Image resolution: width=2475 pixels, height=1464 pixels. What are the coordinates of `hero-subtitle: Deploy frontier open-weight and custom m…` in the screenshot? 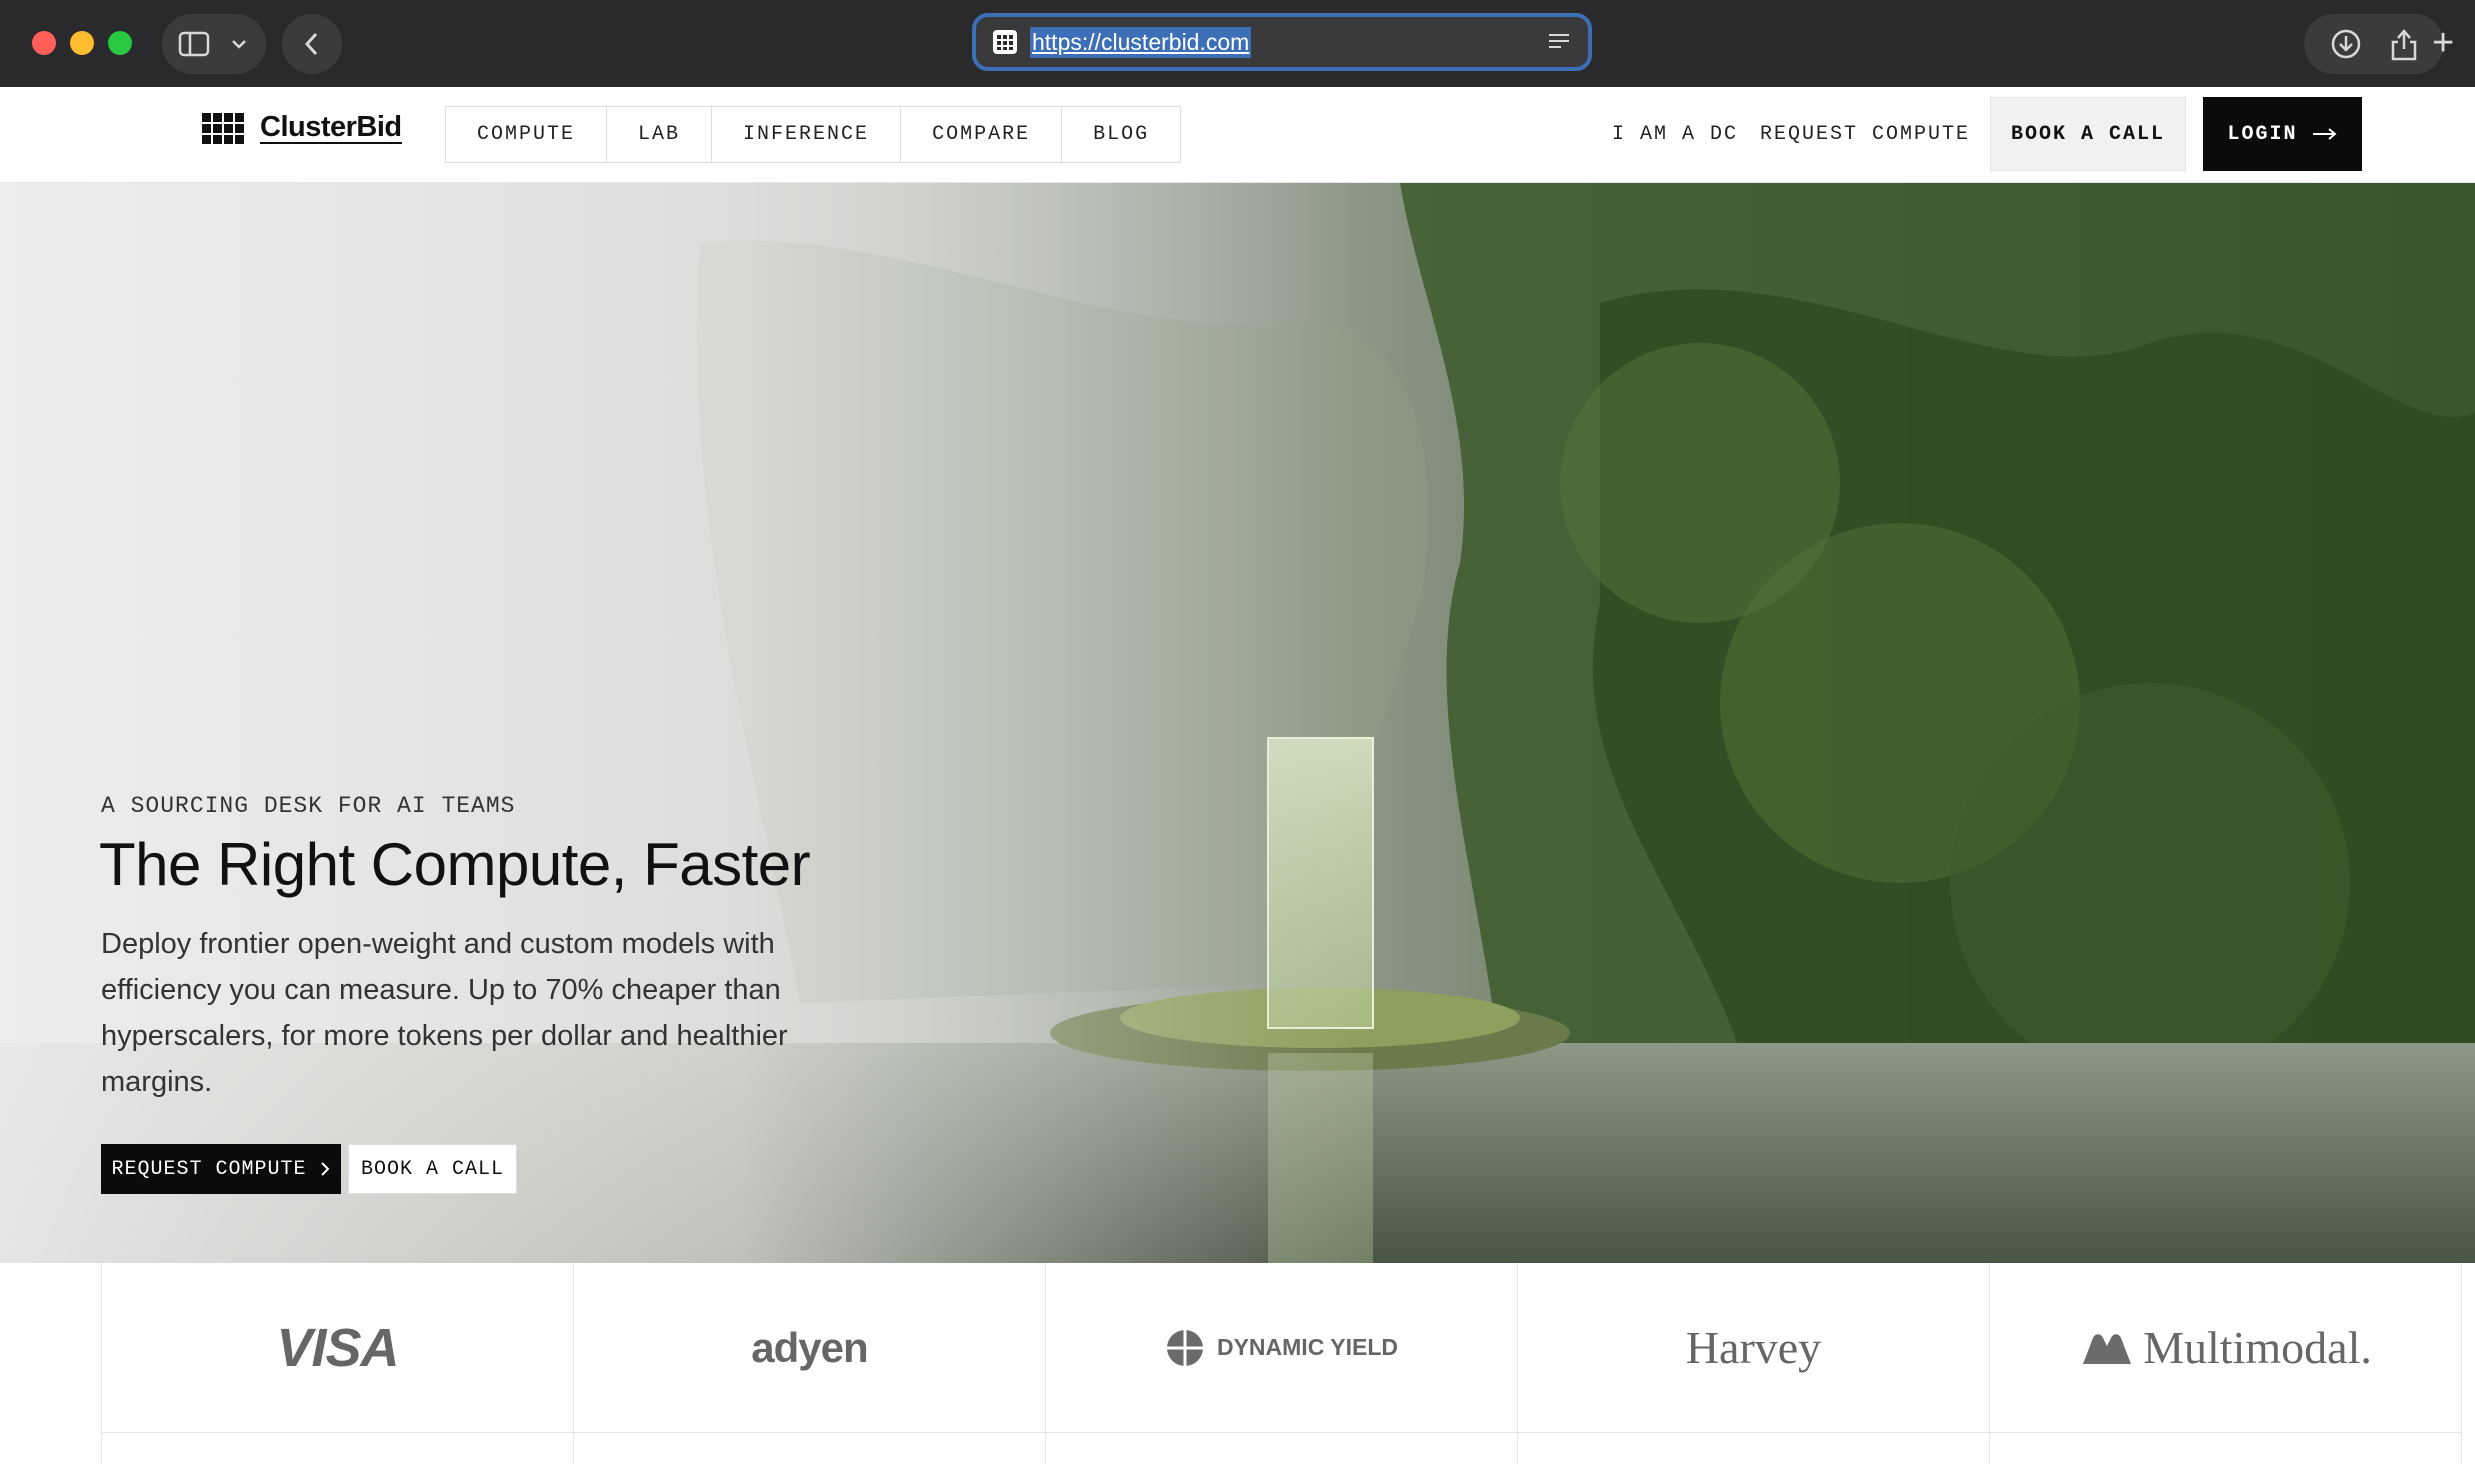 It's located at (444, 1013).